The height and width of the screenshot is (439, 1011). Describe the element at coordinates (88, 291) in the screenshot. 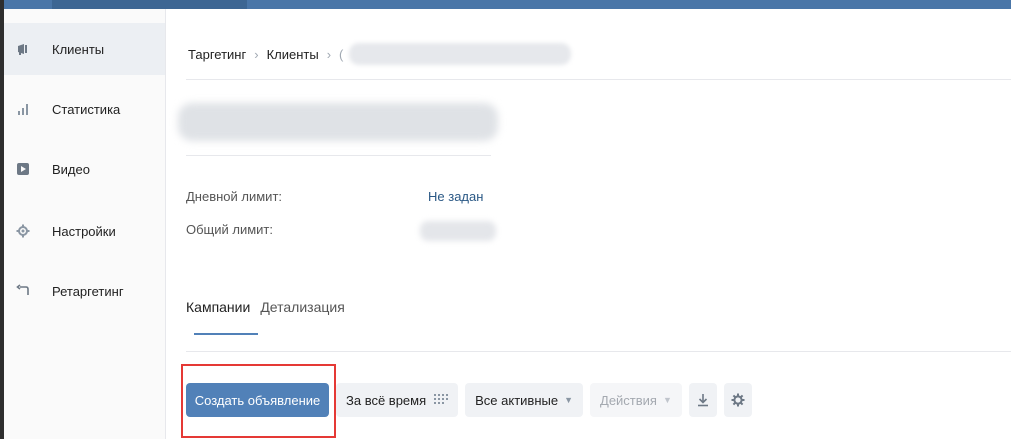

I see `sidebar-item-label: Ретаргетинг` at that location.